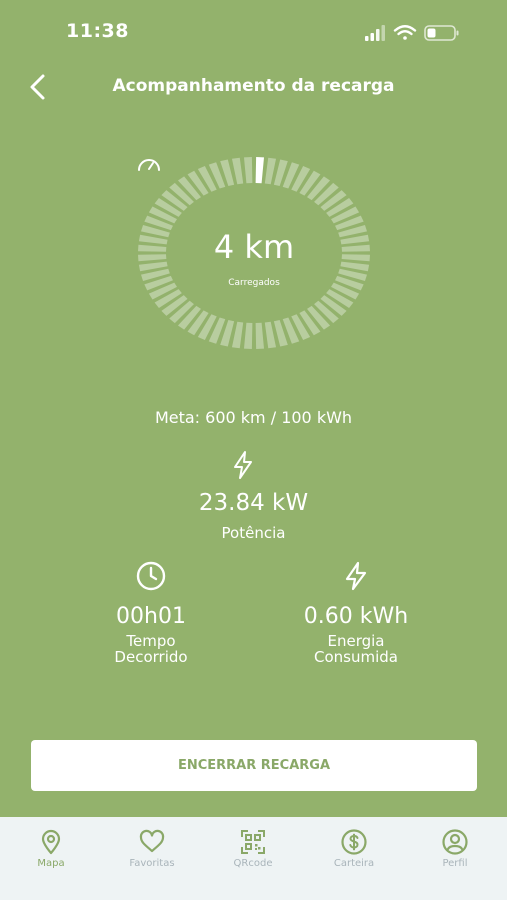 The width and height of the screenshot is (507, 900). Describe the element at coordinates (254, 283) in the screenshot. I see `gauge-label: Carregados` at that location.